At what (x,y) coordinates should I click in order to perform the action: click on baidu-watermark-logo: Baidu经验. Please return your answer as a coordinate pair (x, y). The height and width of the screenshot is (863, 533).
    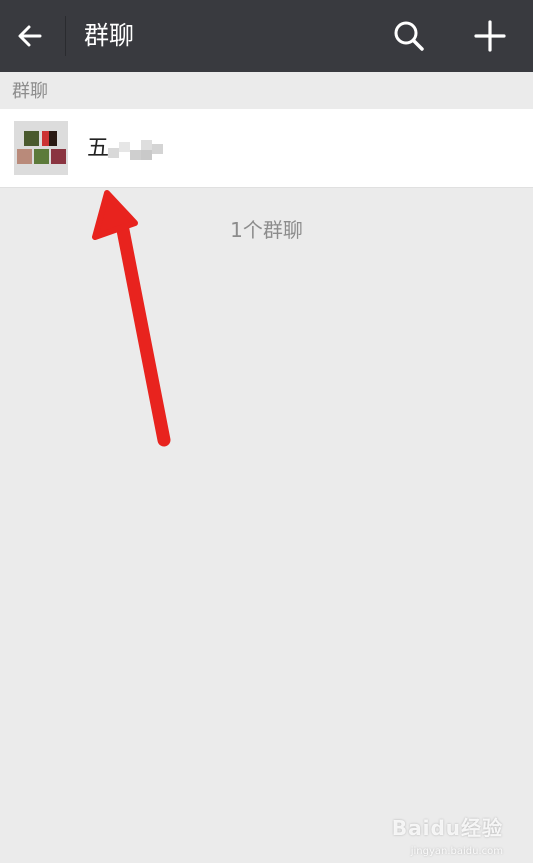
    Looking at the image, I should click on (447, 828).